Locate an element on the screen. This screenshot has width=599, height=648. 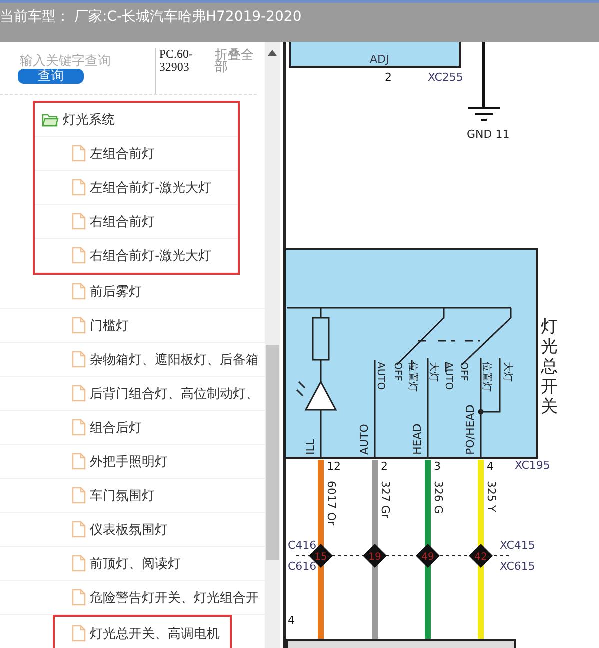
pin-number: 3 is located at coordinates (437, 466).